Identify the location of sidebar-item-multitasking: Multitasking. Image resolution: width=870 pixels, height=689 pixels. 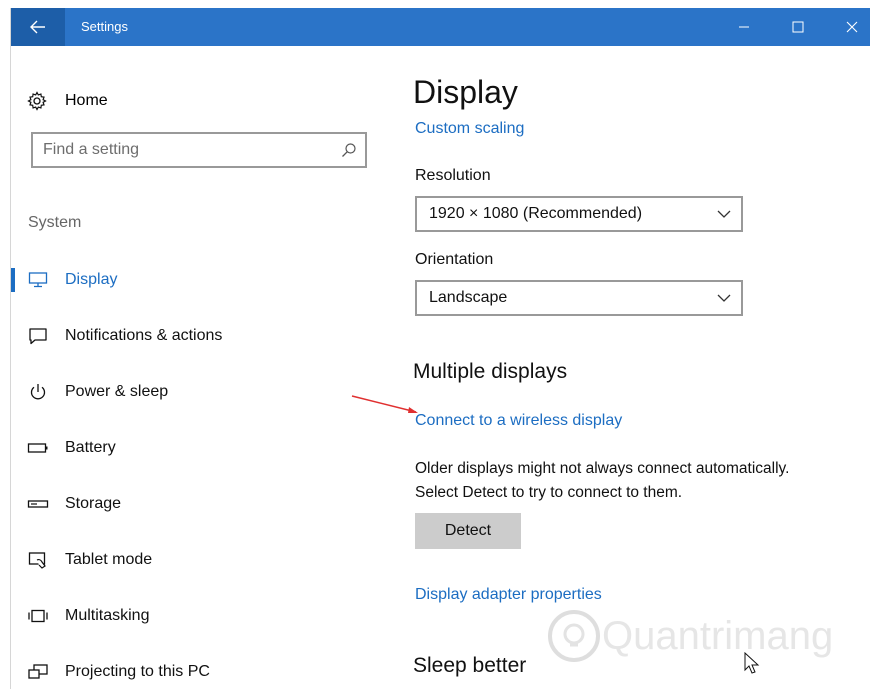
(197, 616).